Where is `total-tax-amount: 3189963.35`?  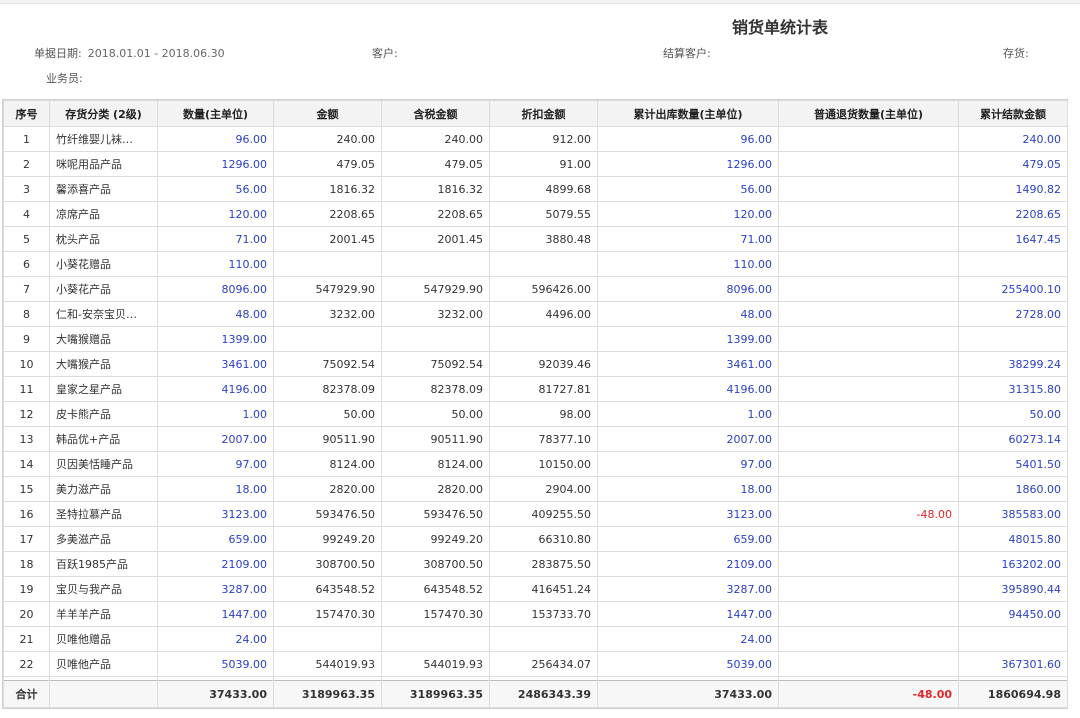 total-tax-amount: 3189963.35 is located at coordinates (435, 694).